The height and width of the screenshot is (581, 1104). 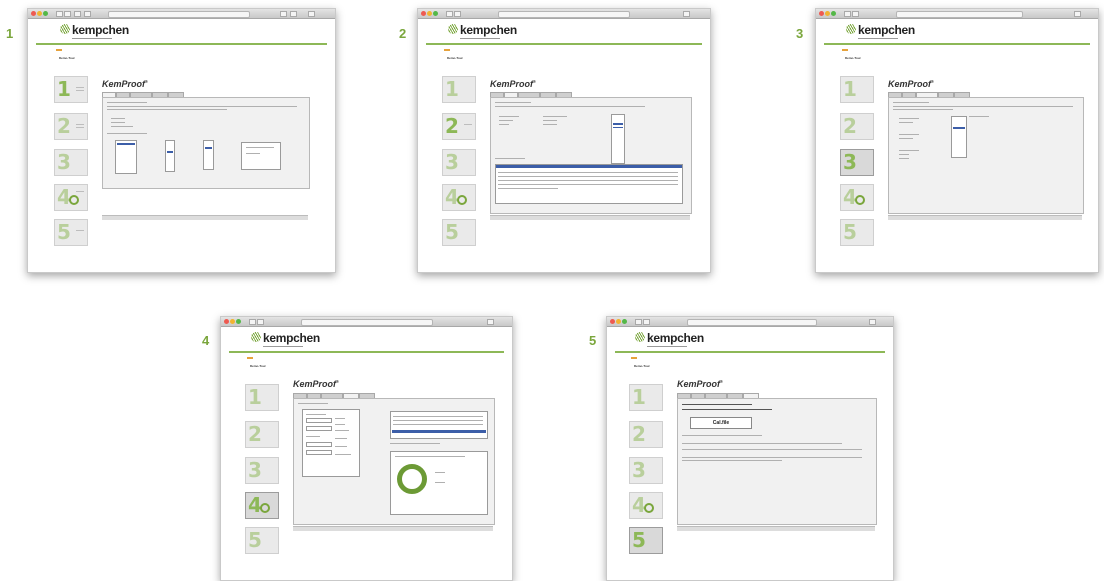 I want to click on selection-list, so click(x=959, y=137).